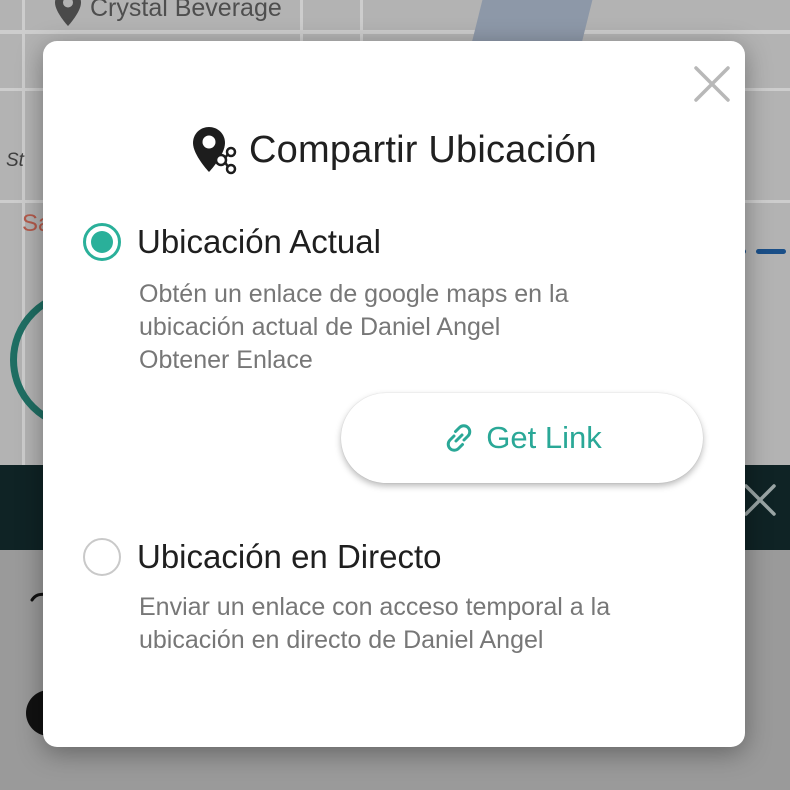  What do you see at coordinates (214, 151) in the screenshot?
I see `location-share-icon` at bounding box center [214, 151].